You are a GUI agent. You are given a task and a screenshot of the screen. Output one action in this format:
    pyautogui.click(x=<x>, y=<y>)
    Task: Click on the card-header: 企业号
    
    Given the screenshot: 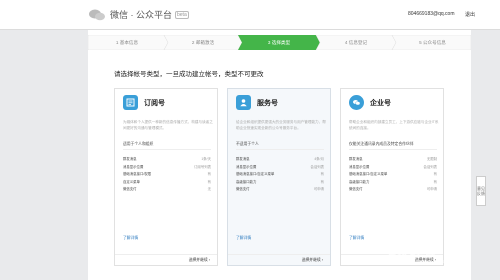 What is the action you would take?
    pyautogui.click(x=370, y=102)
    